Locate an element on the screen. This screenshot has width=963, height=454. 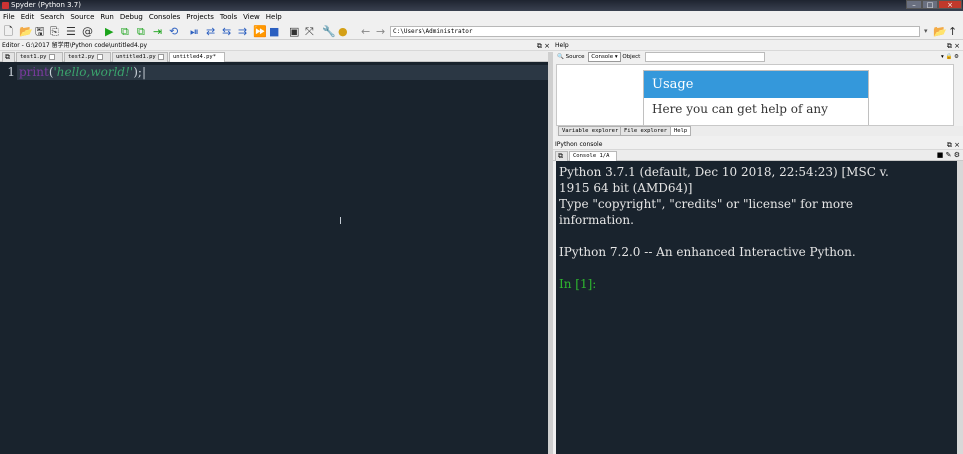
menu-search: Search is located at coordinates (52, 17).